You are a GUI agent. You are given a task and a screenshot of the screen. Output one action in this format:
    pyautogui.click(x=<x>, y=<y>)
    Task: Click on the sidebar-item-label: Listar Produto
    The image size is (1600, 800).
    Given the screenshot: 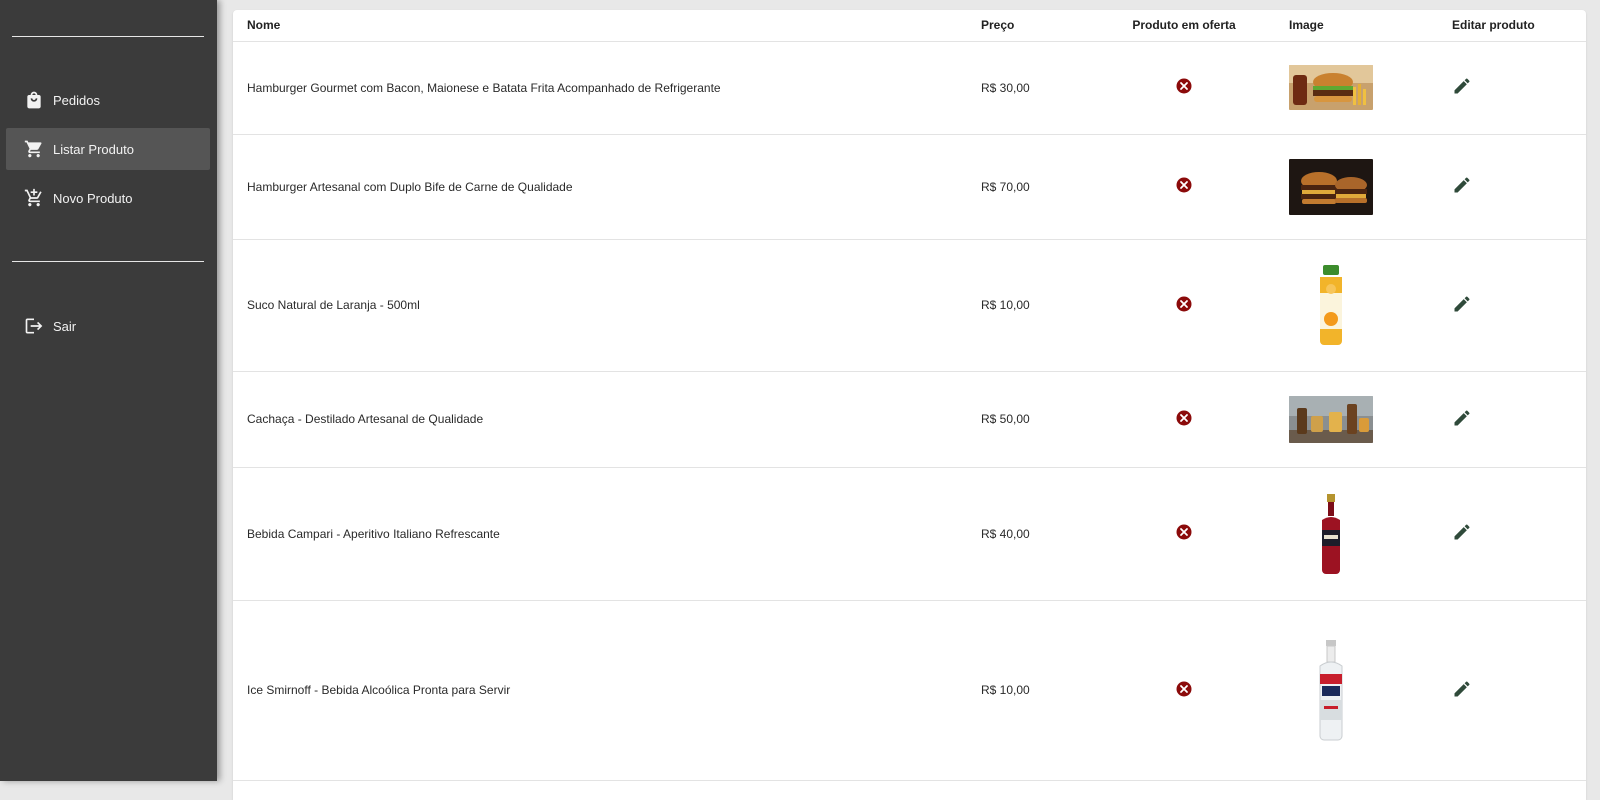 What is the action you would take?
    pyautogui.click(x=93, y=149)
    